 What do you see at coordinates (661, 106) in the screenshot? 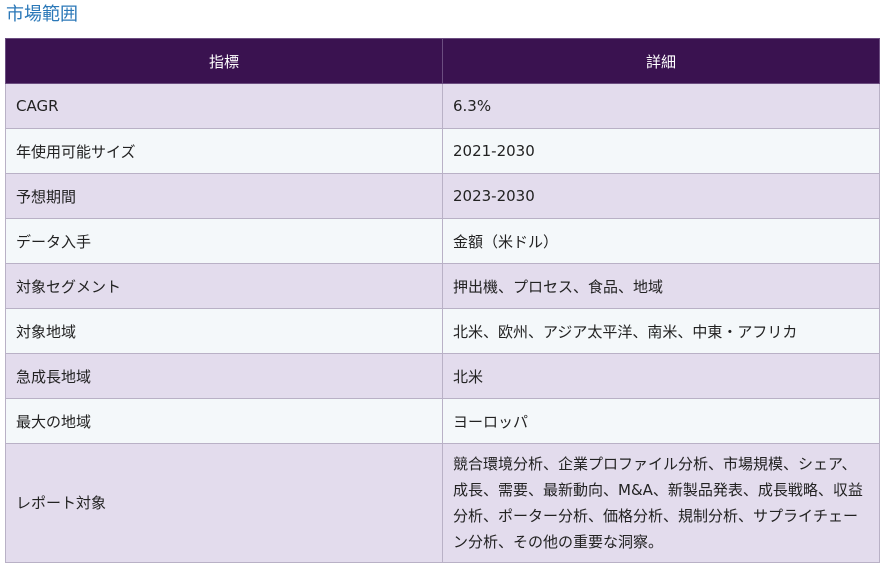
I see `row-value: 6.3%` at bounding box center [661, 106].